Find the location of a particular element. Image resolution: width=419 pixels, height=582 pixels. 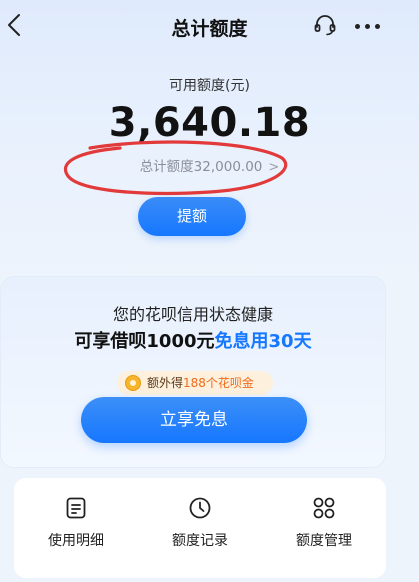

bonus-badge: 额外得188个花呗金 is located at coordinates (195, 383).